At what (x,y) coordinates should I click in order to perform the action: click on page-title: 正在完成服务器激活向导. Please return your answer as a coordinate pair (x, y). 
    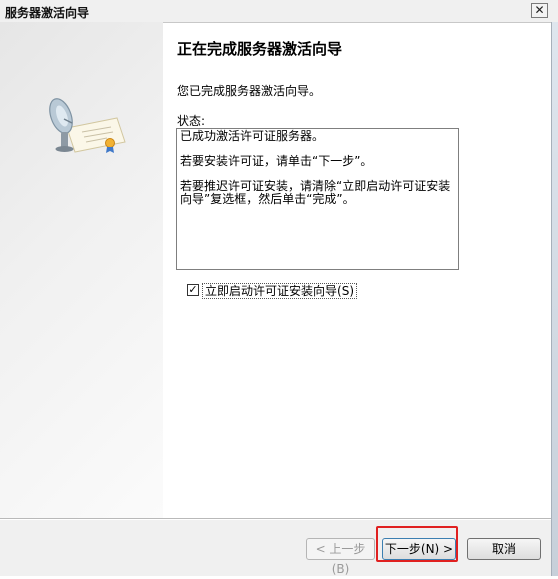
    Looking at the image, I should click on (260, 49).